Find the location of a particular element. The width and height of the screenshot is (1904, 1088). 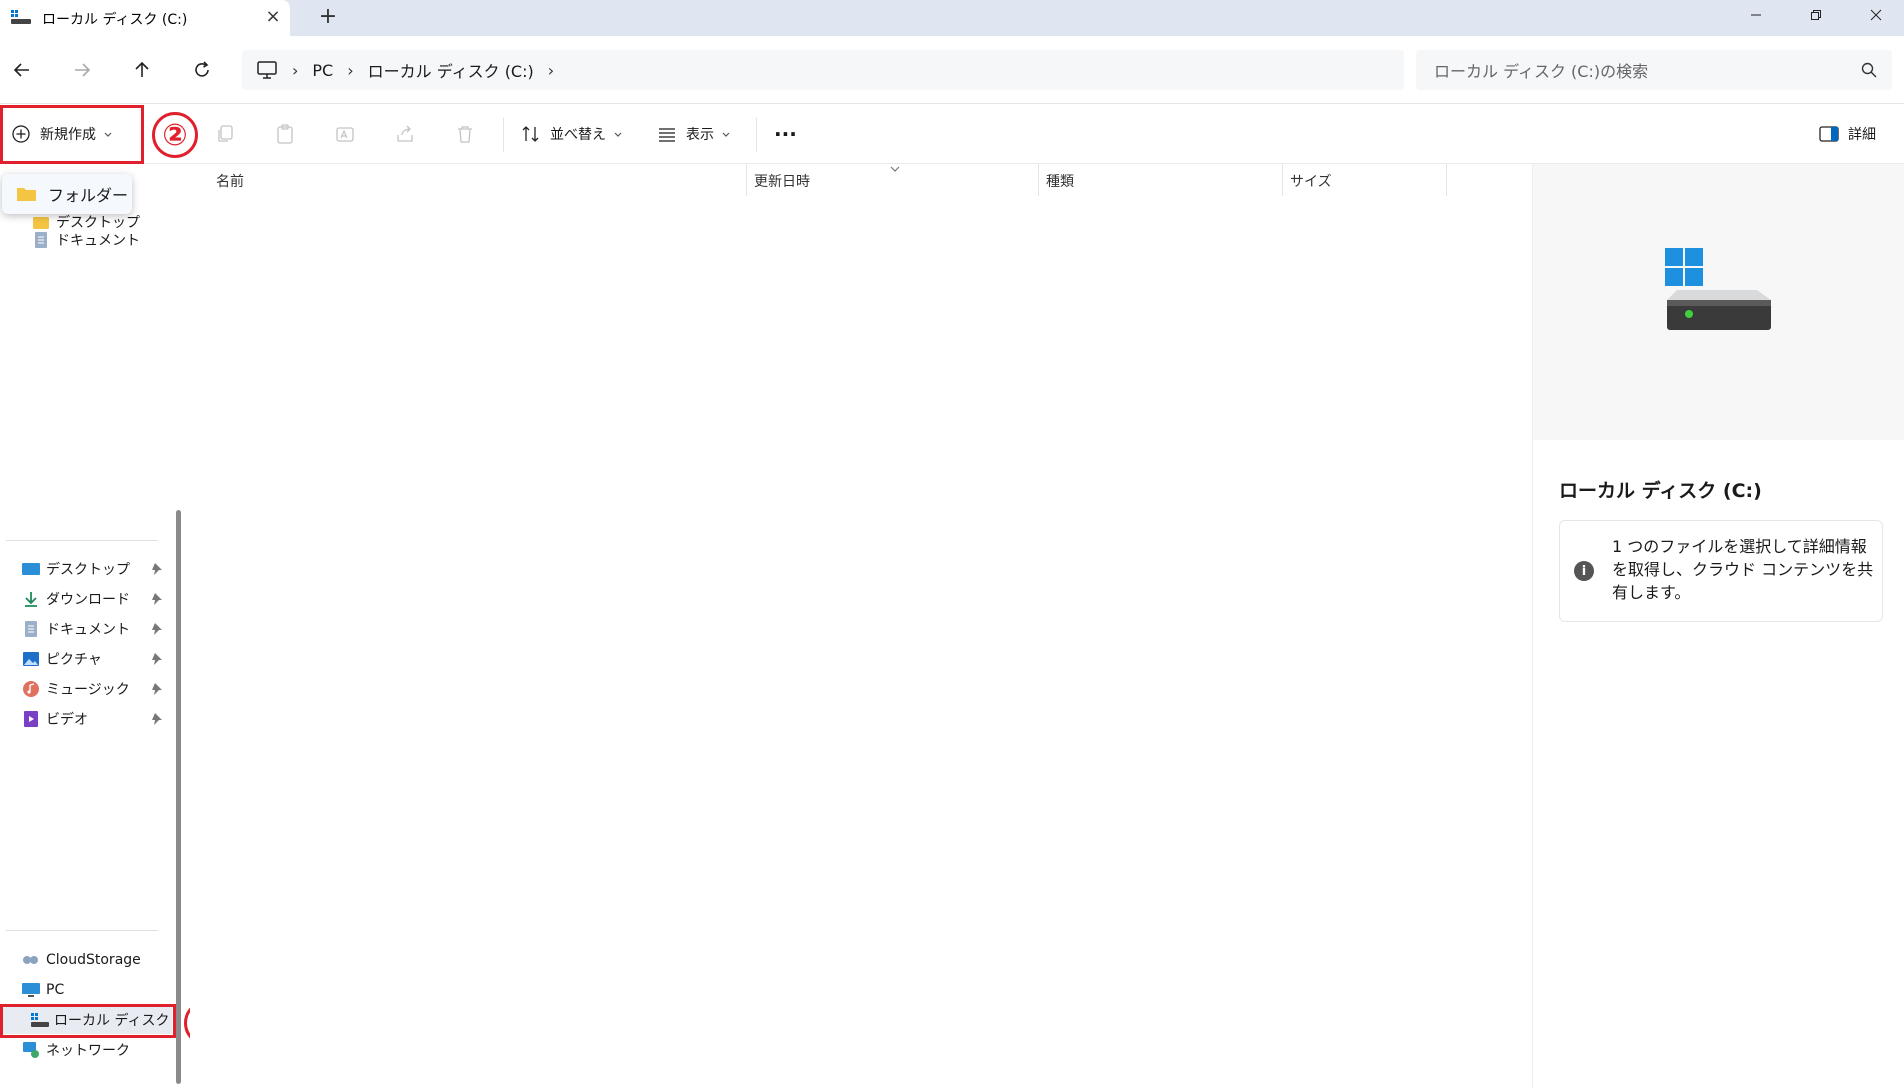

sidebar-item-music: ミュージック is located at coordinates (86, 689).